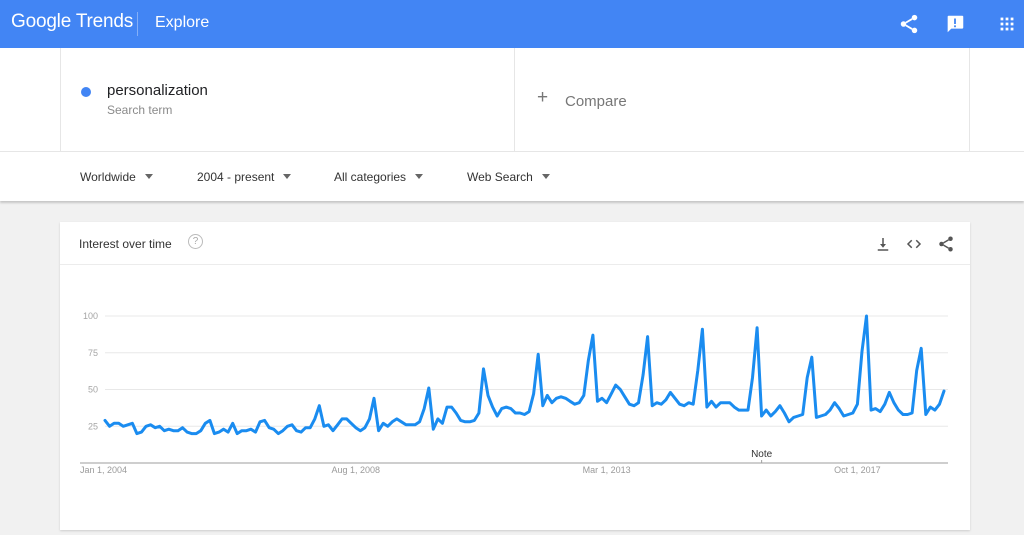  Describe the element at coordinates (596, 101) in the screenshot. I see `compare-label: Compare` at that location.